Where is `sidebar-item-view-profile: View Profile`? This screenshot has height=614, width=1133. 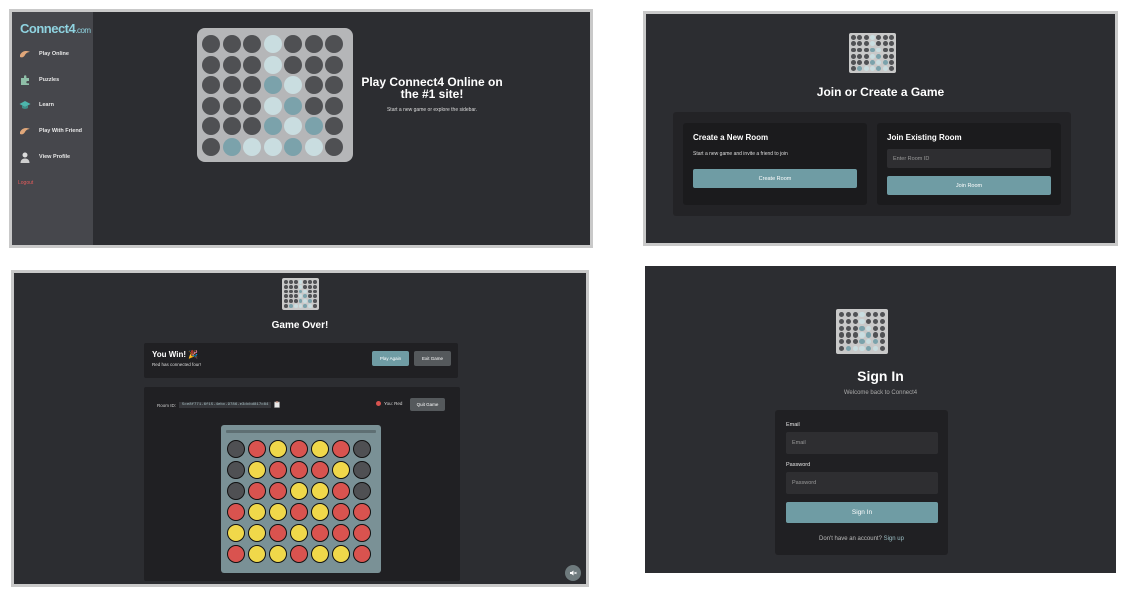
sidebar-item-view-profile: View Profile is located at coordinates (44, 157).